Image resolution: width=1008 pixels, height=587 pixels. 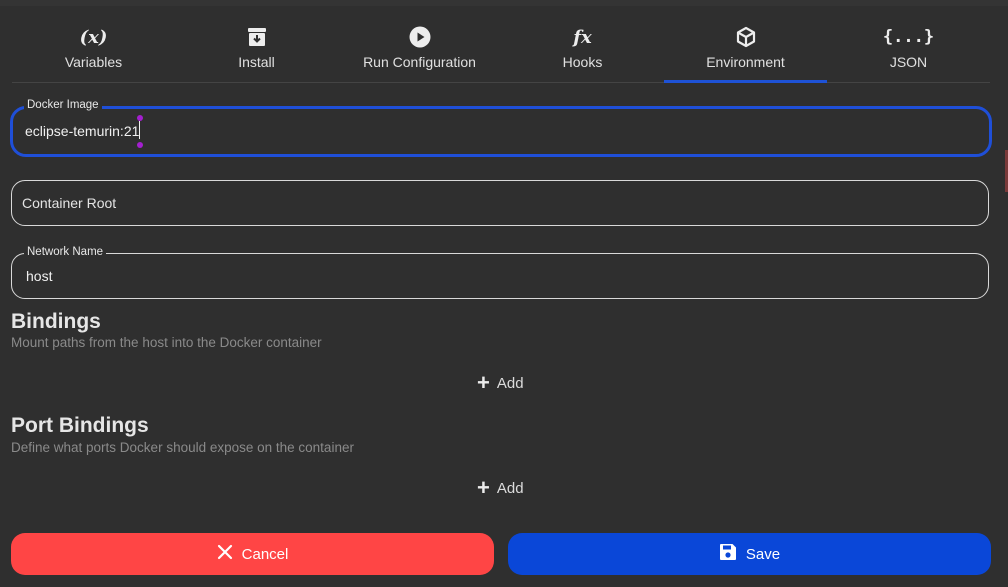 I want to click on add-port-binding-button: + Add, so click(x=500, y=488).